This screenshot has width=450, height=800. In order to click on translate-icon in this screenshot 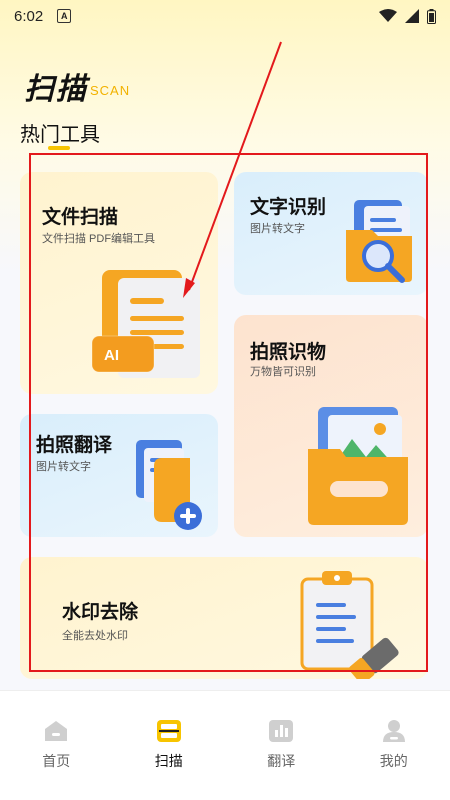, I will do `click(281, 731)`.